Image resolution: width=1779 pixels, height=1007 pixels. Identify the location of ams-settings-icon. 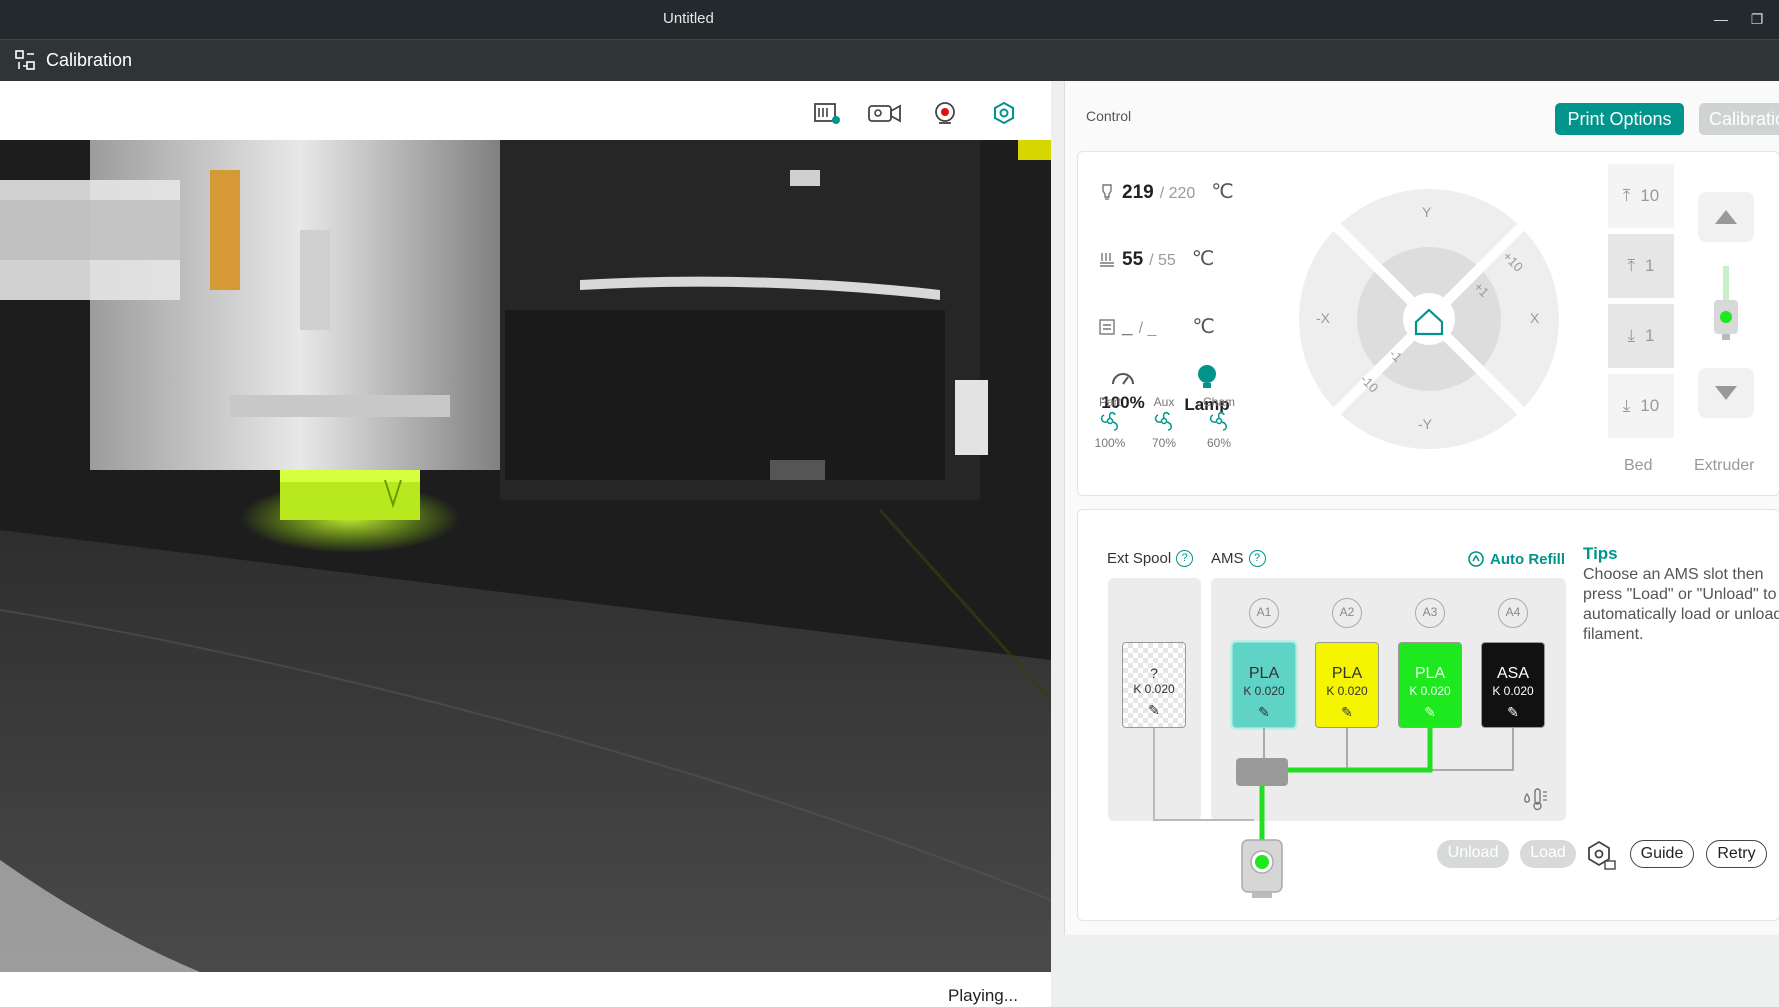
(1601, 855).